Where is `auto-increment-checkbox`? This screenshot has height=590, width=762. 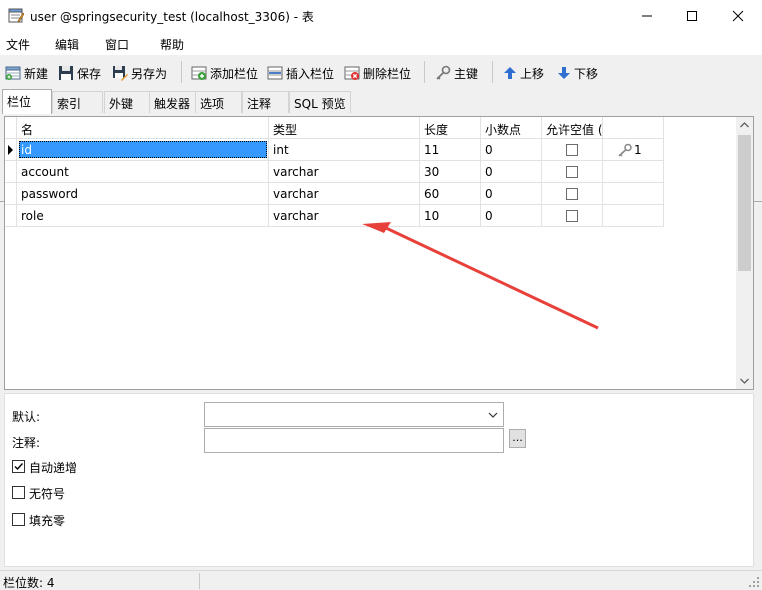
auto-increment-checkbox is located at coordinates (18, 466).